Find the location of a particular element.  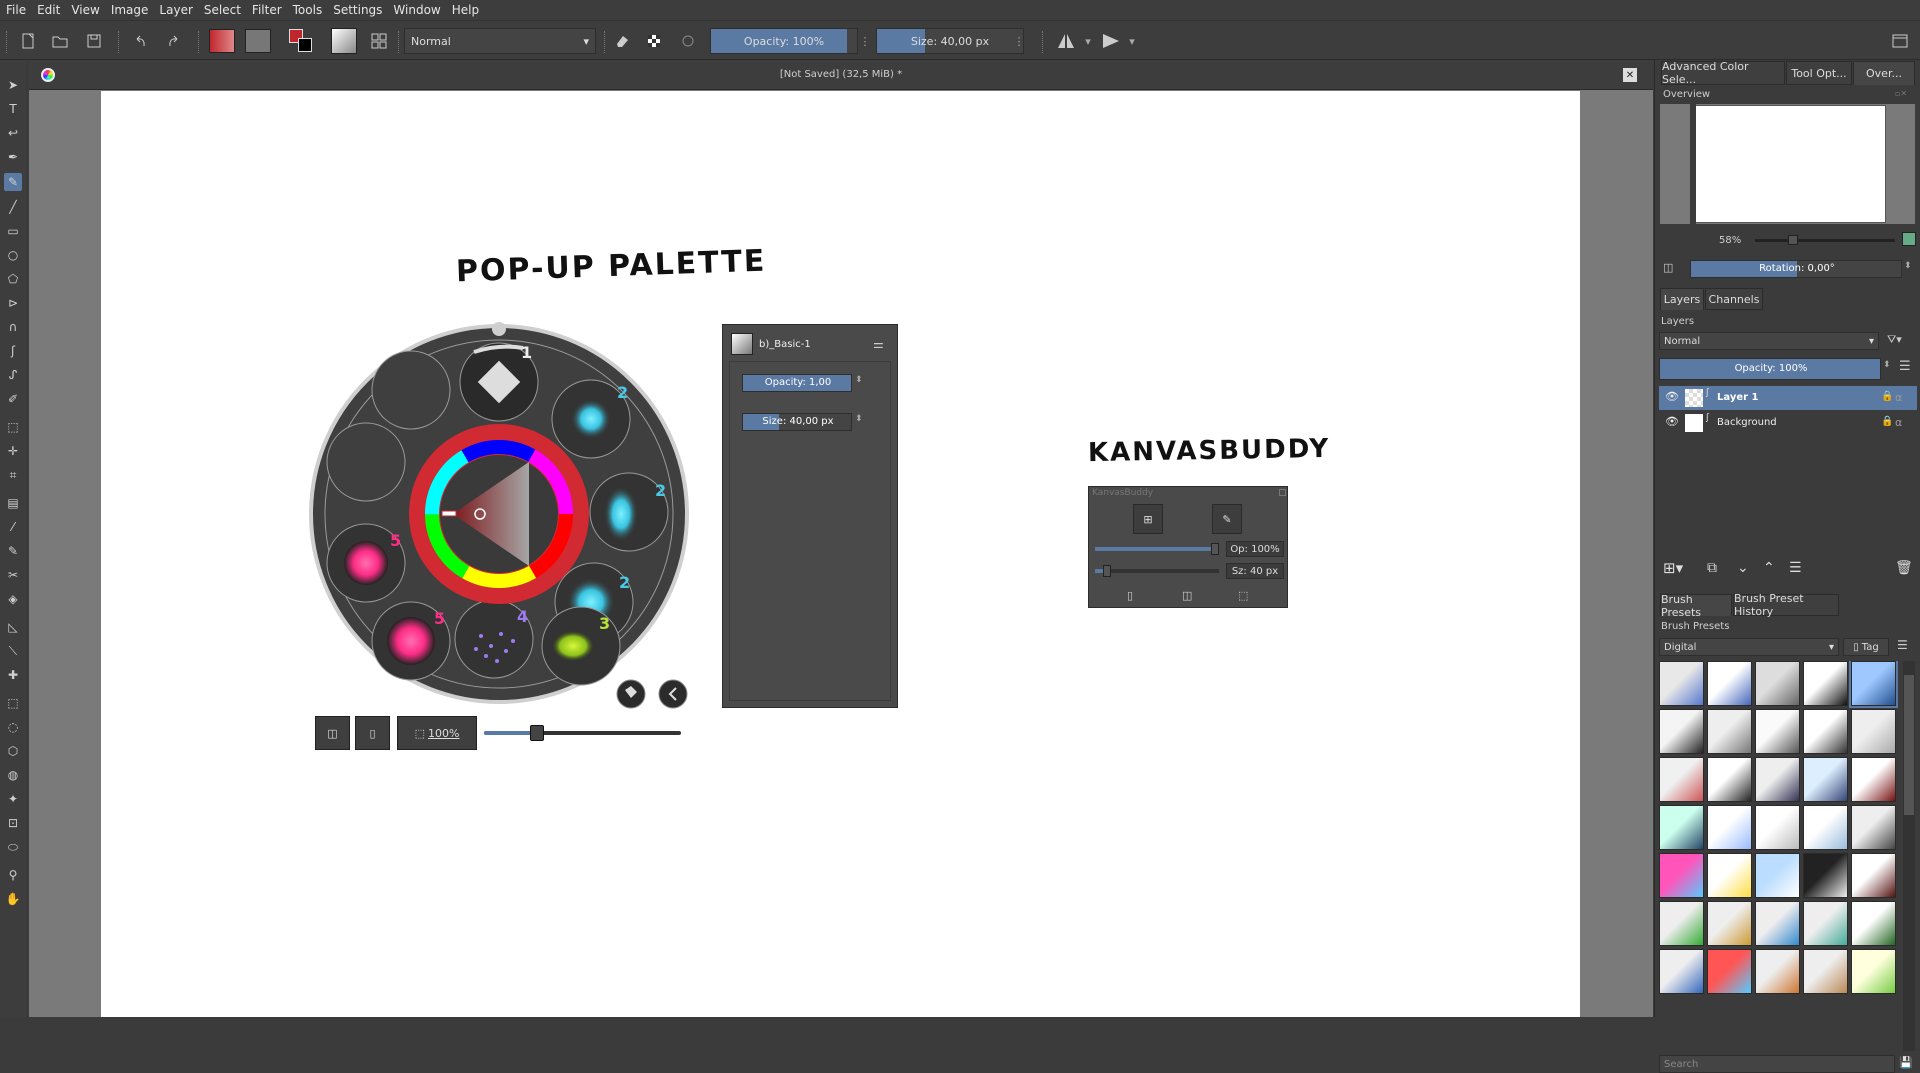

grid-icon is located at coordinates (379, 41).